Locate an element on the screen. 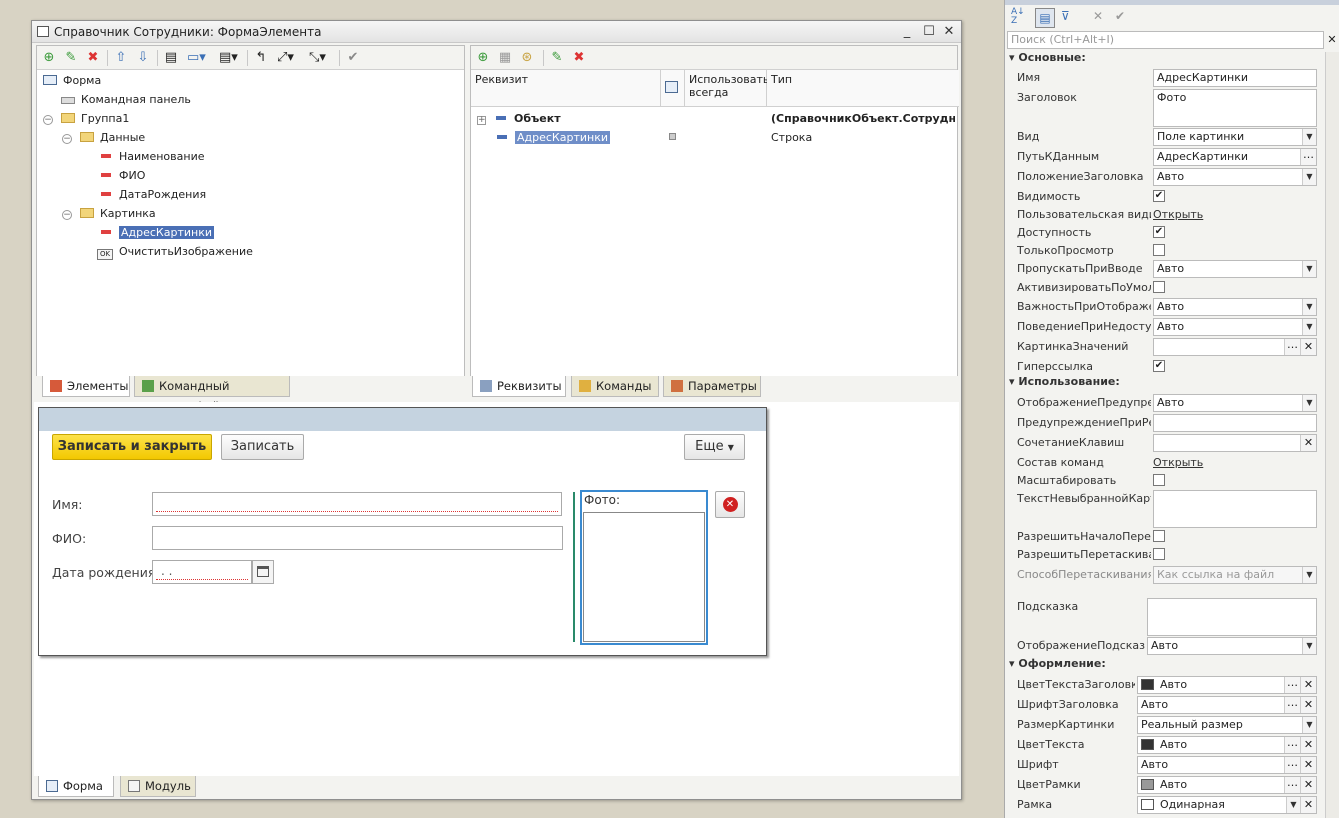 The image size is (1339, 818). add-attribute-icon: ⊕ is located at coordinates (483, 58).